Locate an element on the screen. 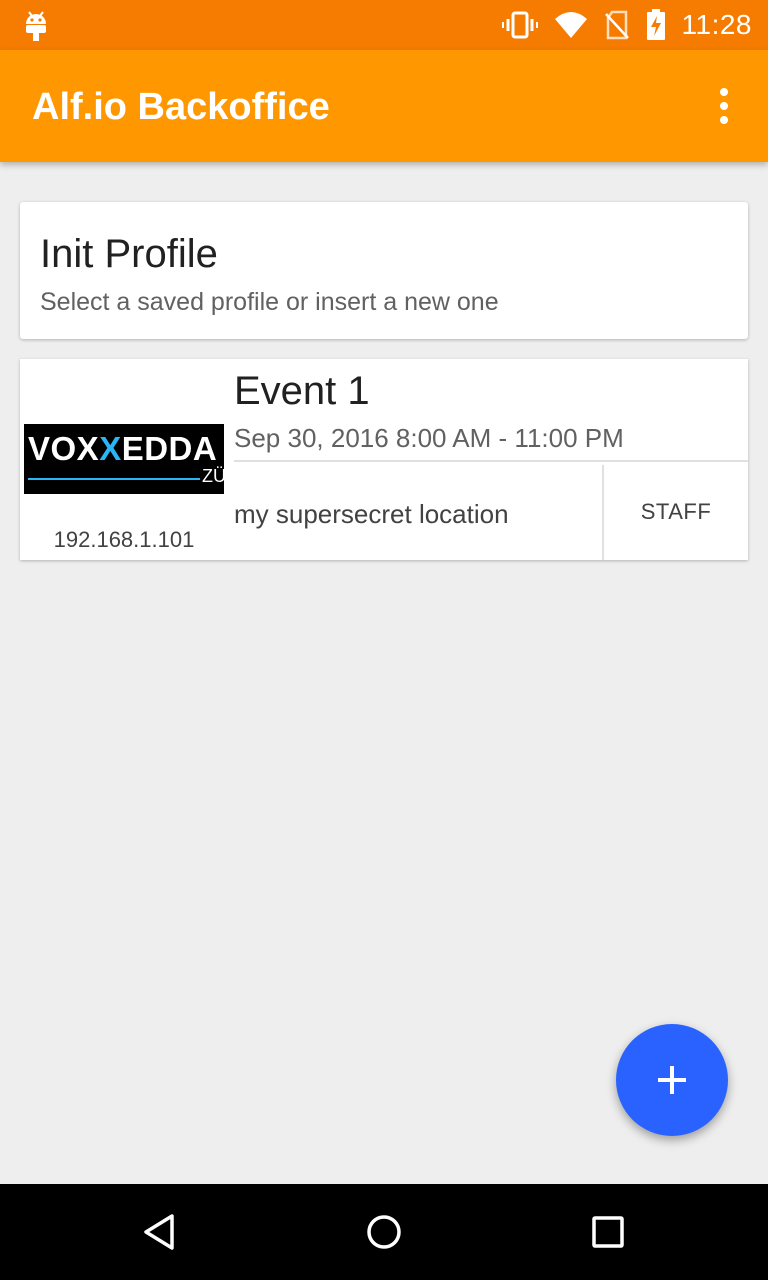 This screenshot has height=1280, width=768. back-icon is located at coordinates (159, 1232).